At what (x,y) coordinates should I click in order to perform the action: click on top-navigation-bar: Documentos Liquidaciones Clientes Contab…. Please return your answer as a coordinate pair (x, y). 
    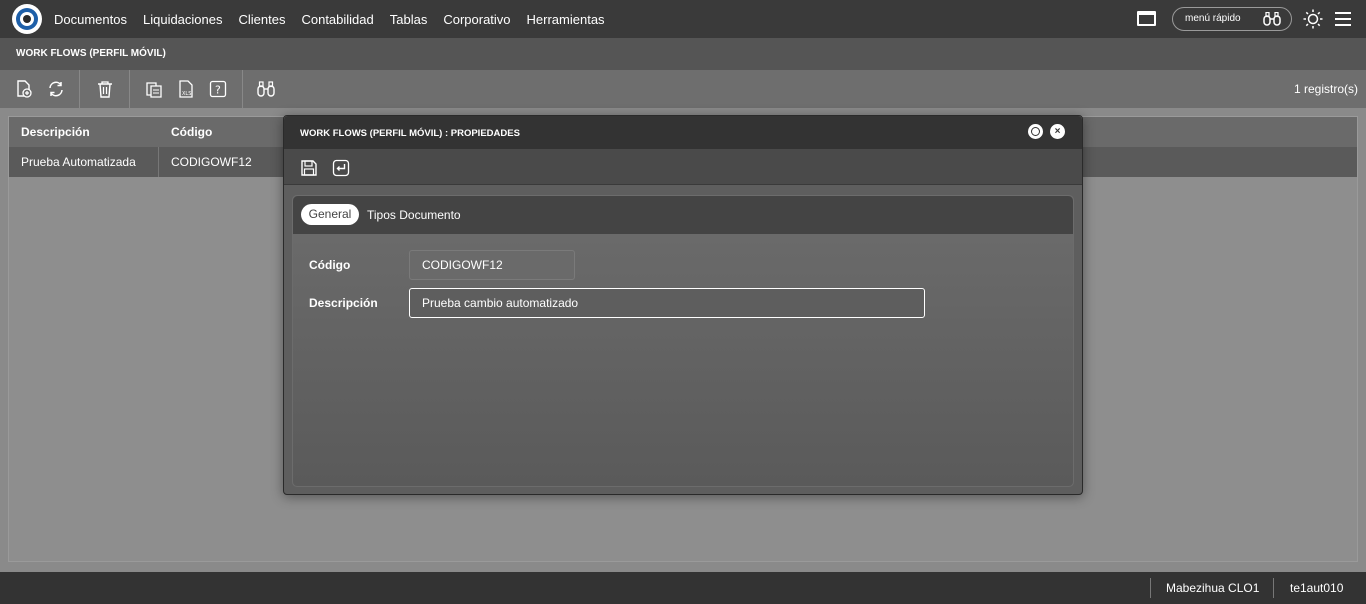
    Looking at the image, I should click on (683, 19).